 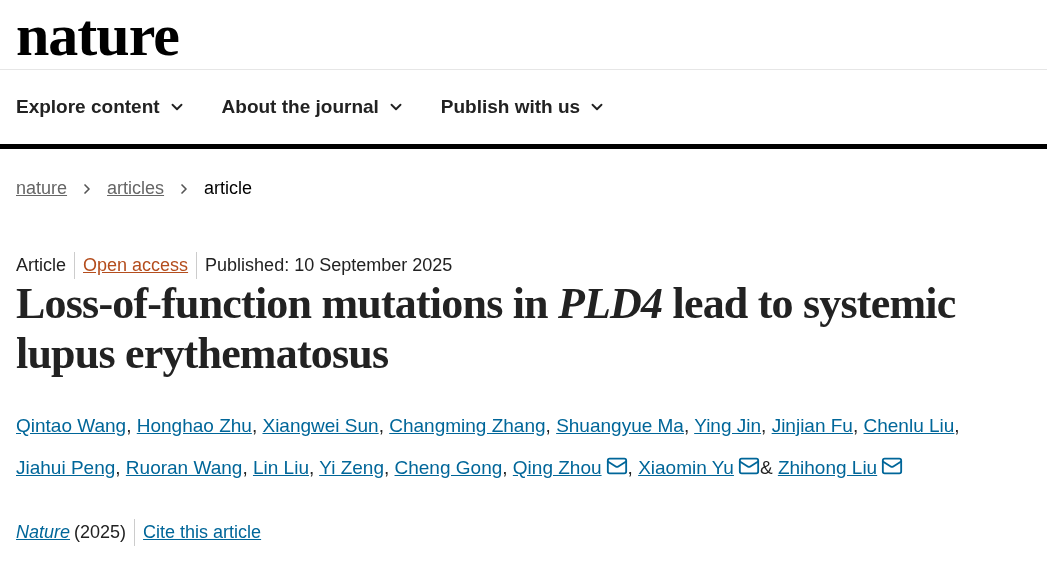 What do you see at coordinates (194, 425) in the screenshot?
I see `author-link: Honghao Zhu` at bounding box center [194, 425].